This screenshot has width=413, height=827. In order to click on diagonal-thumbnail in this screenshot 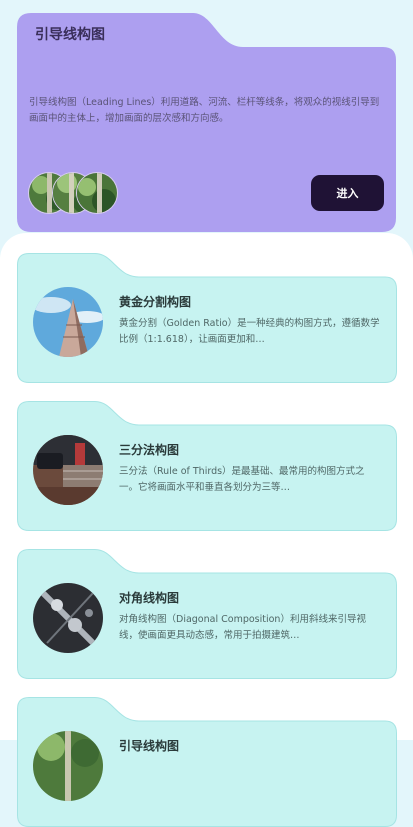, I will do `click(68, 618)`.